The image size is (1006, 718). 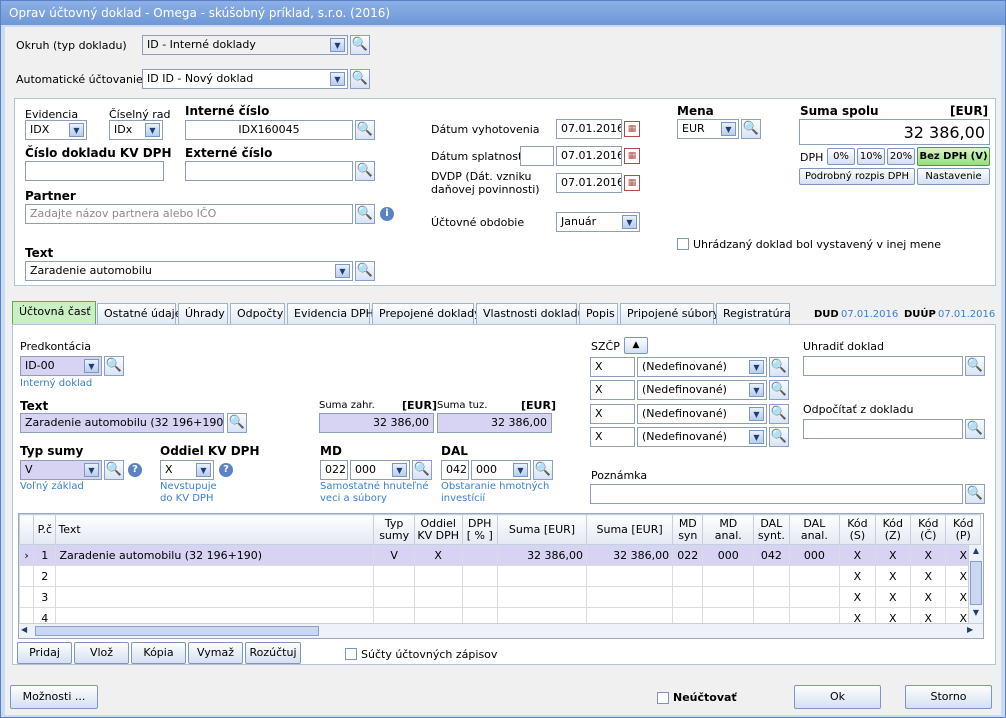 I want to click on calendar-icon: ▦, so click(x=632, y=129).